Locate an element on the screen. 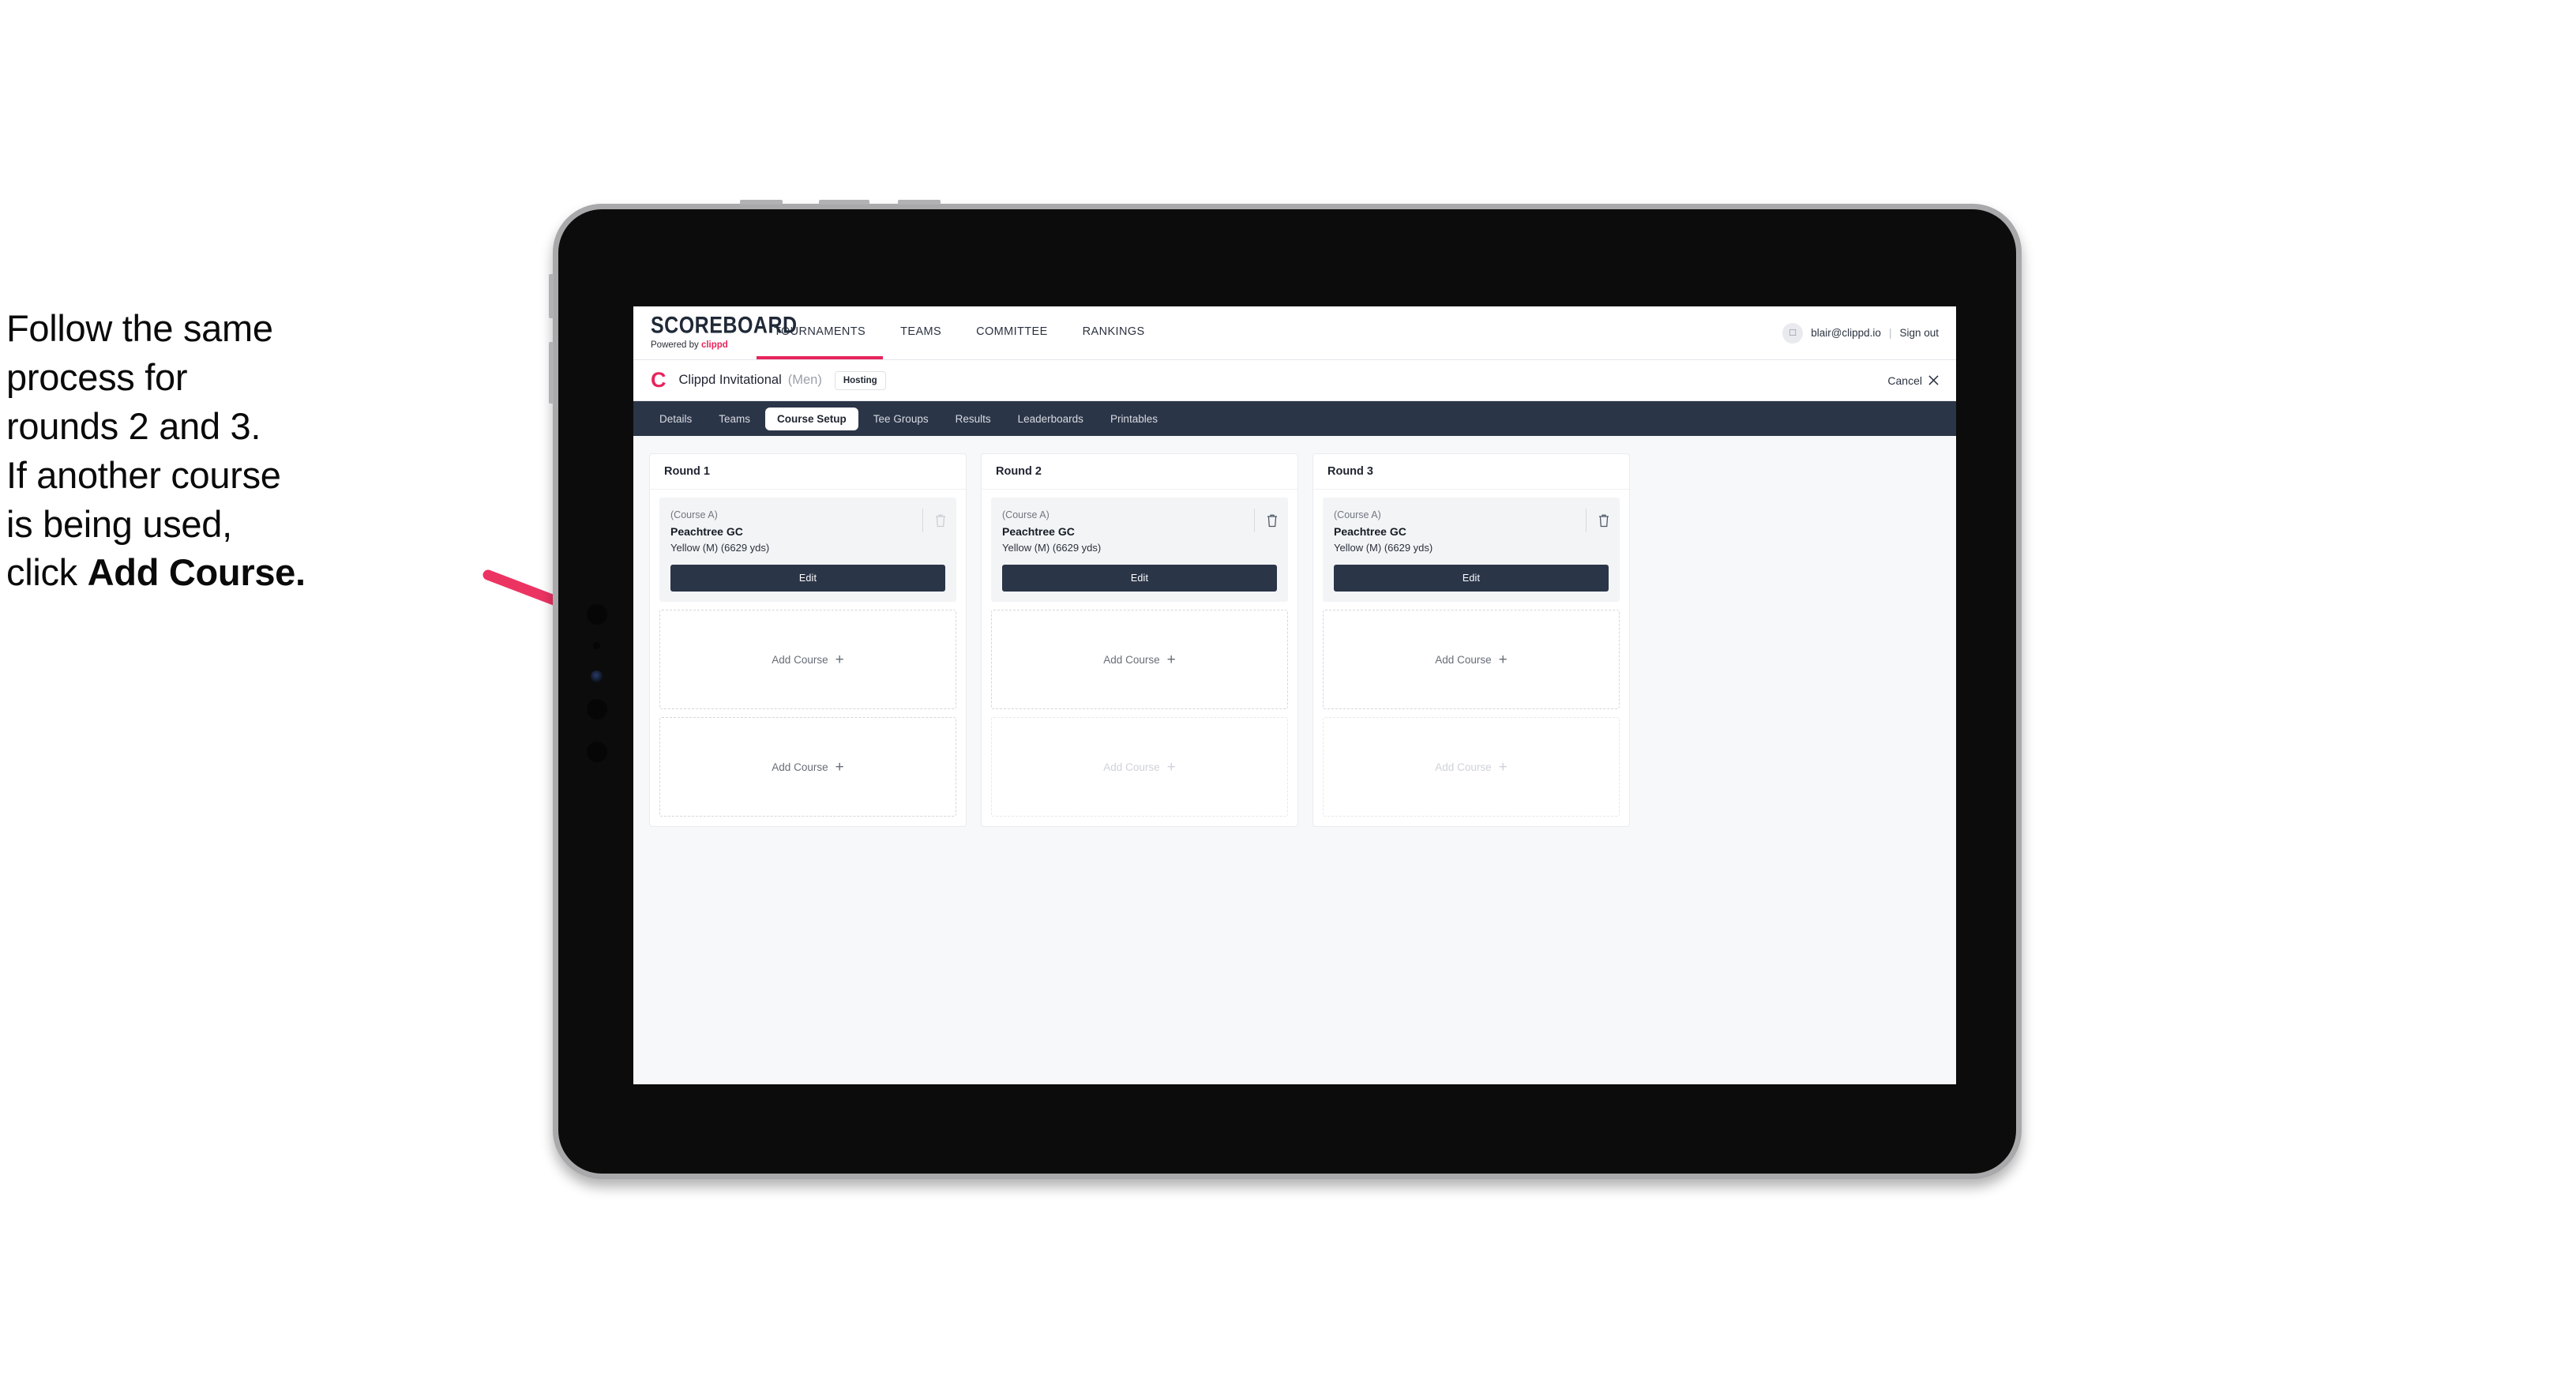  annotation-line: rounds 2 and 3. is located at coordinates (133, 425).